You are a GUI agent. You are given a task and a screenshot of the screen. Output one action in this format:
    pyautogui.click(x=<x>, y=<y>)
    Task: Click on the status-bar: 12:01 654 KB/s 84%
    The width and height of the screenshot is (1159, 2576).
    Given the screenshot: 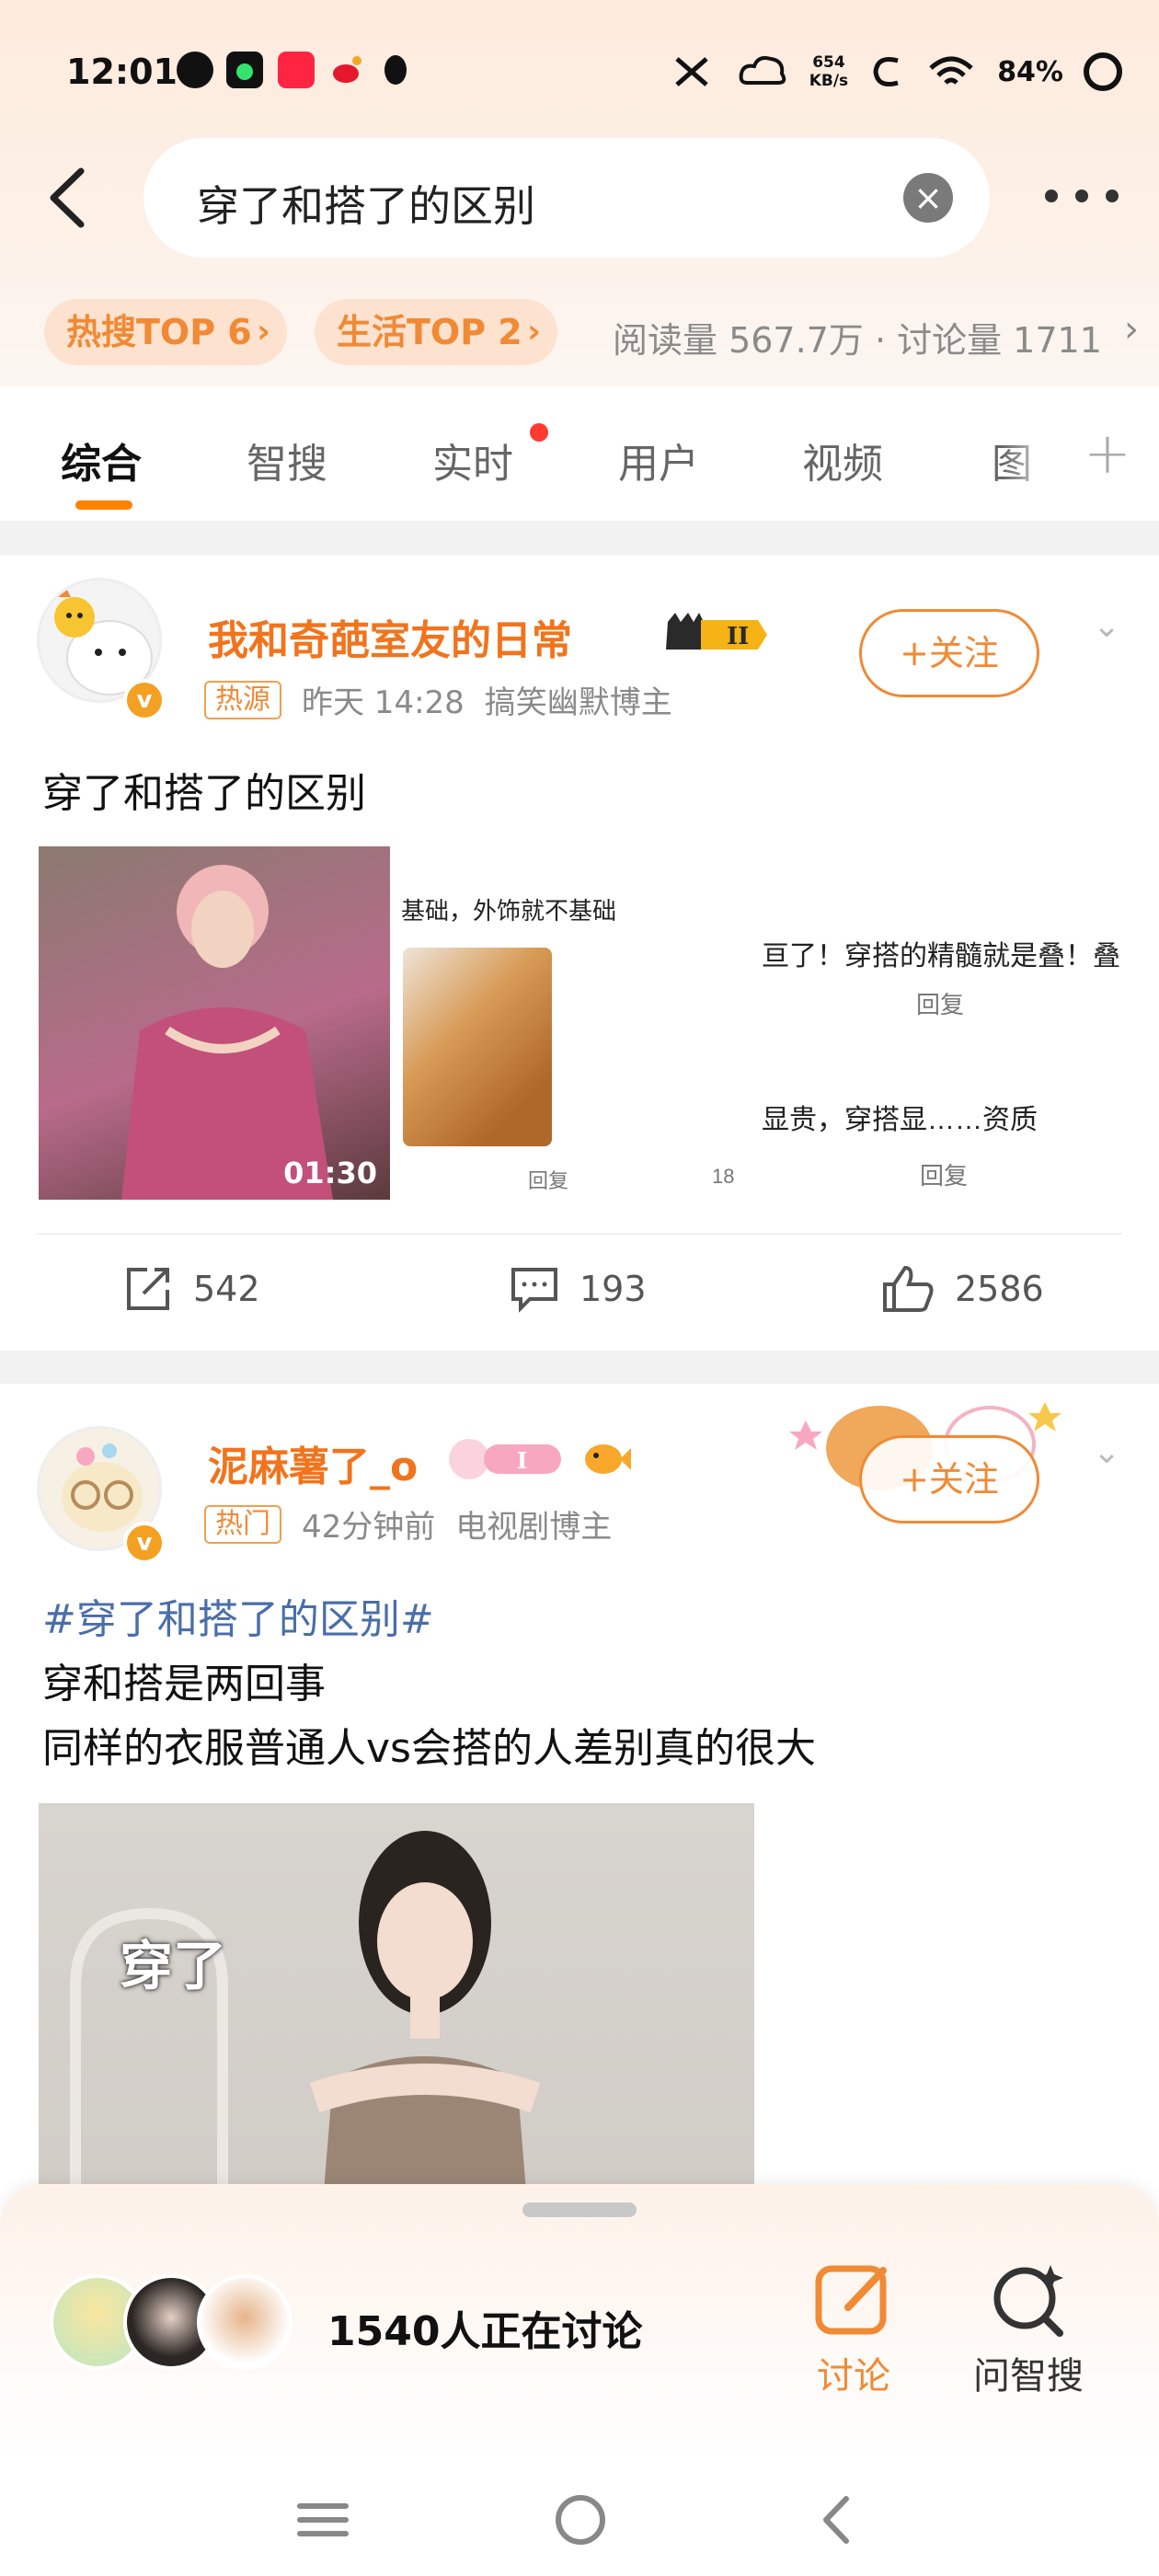 What is the action you would take?
    pyautogui.click(x=579, y=69)
    